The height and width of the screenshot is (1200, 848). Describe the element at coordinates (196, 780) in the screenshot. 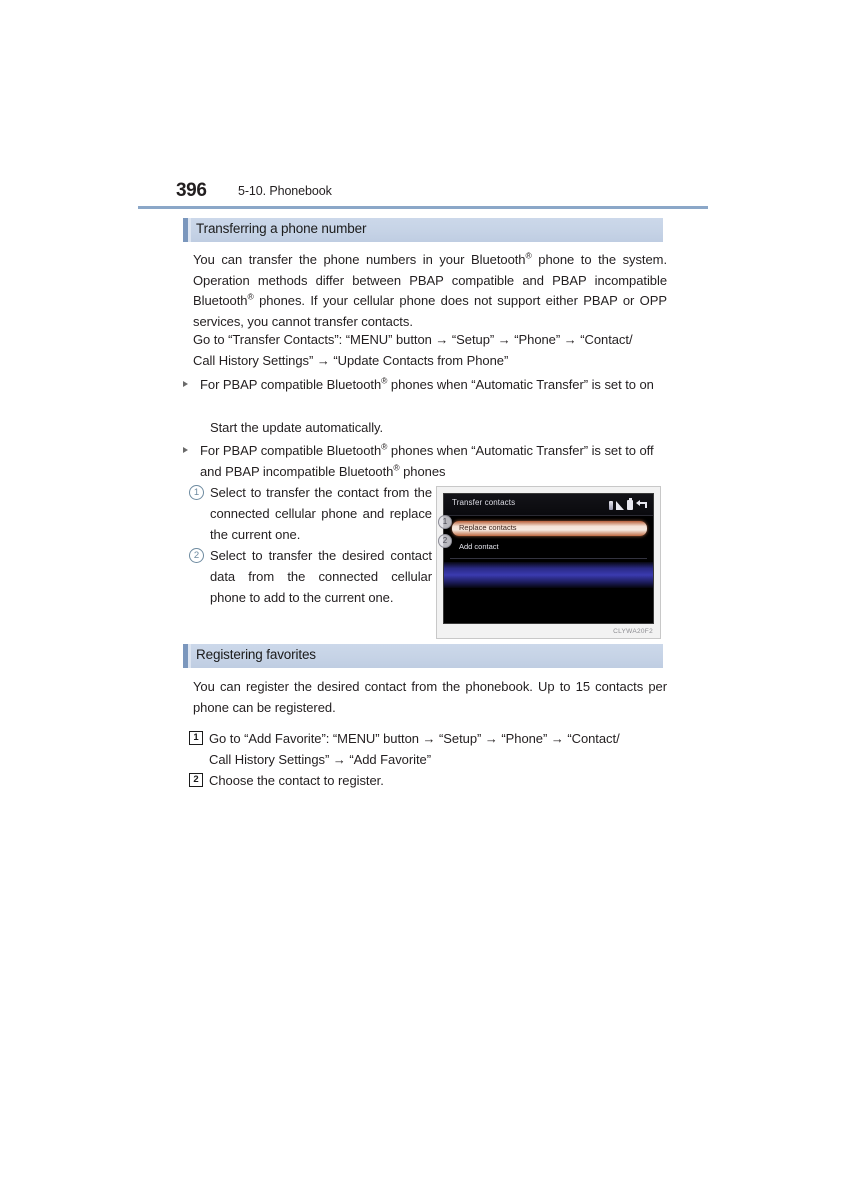

I see `square-number-marker: 2` at that location.